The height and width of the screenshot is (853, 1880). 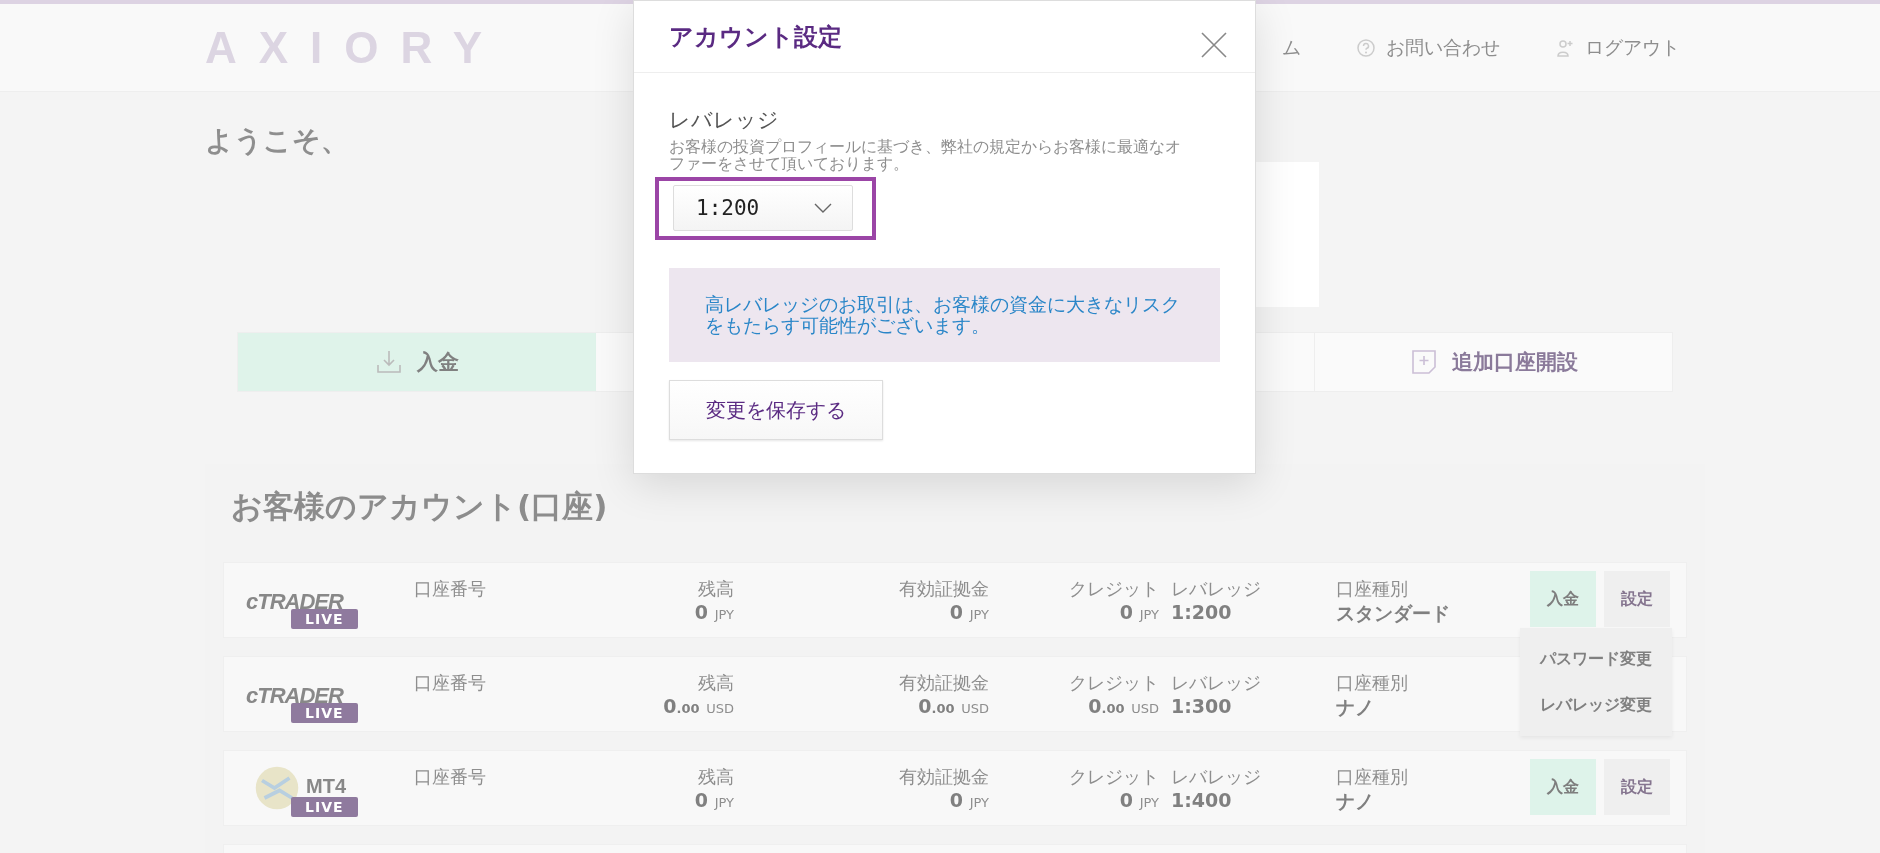 What do you see at coordinates (1202, 800) in the screenshot?
I see `leverage-value: 1:400` at bounding box center [1202, 800].